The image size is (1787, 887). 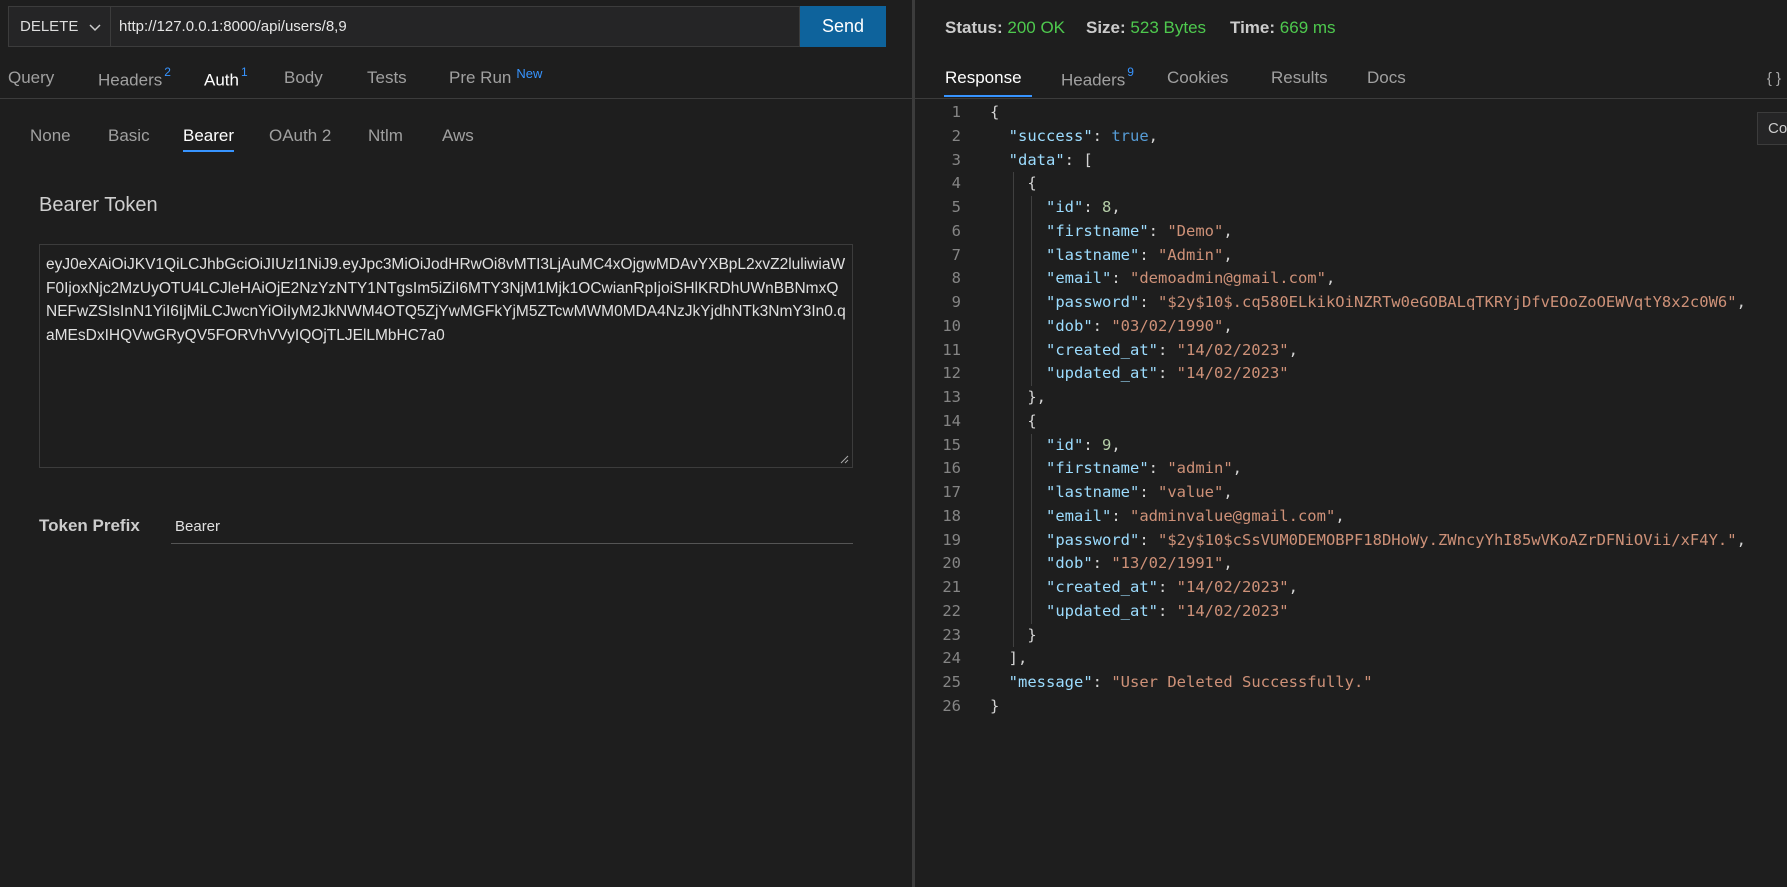 I want to click on auth-tab-oauth2: OAuth 2, so click(x=300, y=136).